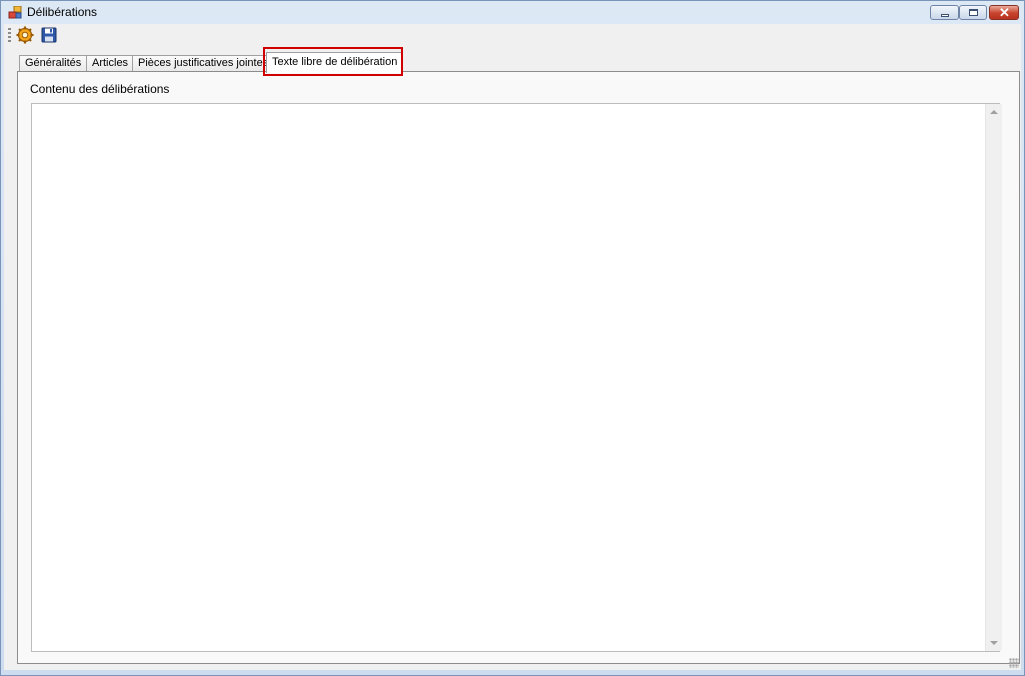  Describe the element at coordinates (15, 12) in the screenshot. I see `app-icon` at that location.